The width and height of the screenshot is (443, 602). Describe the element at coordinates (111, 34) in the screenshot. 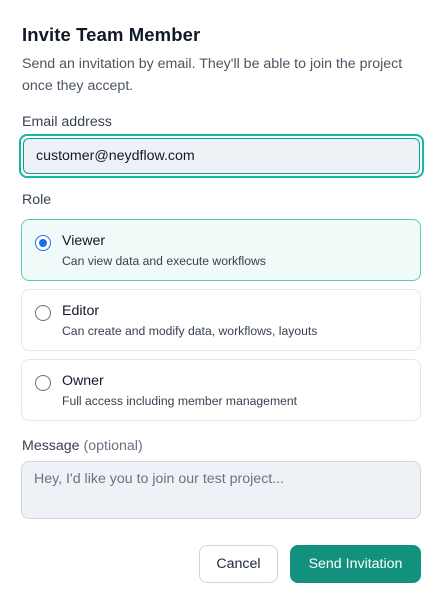

I see `dialog-title: Invite Team Member` at that location.